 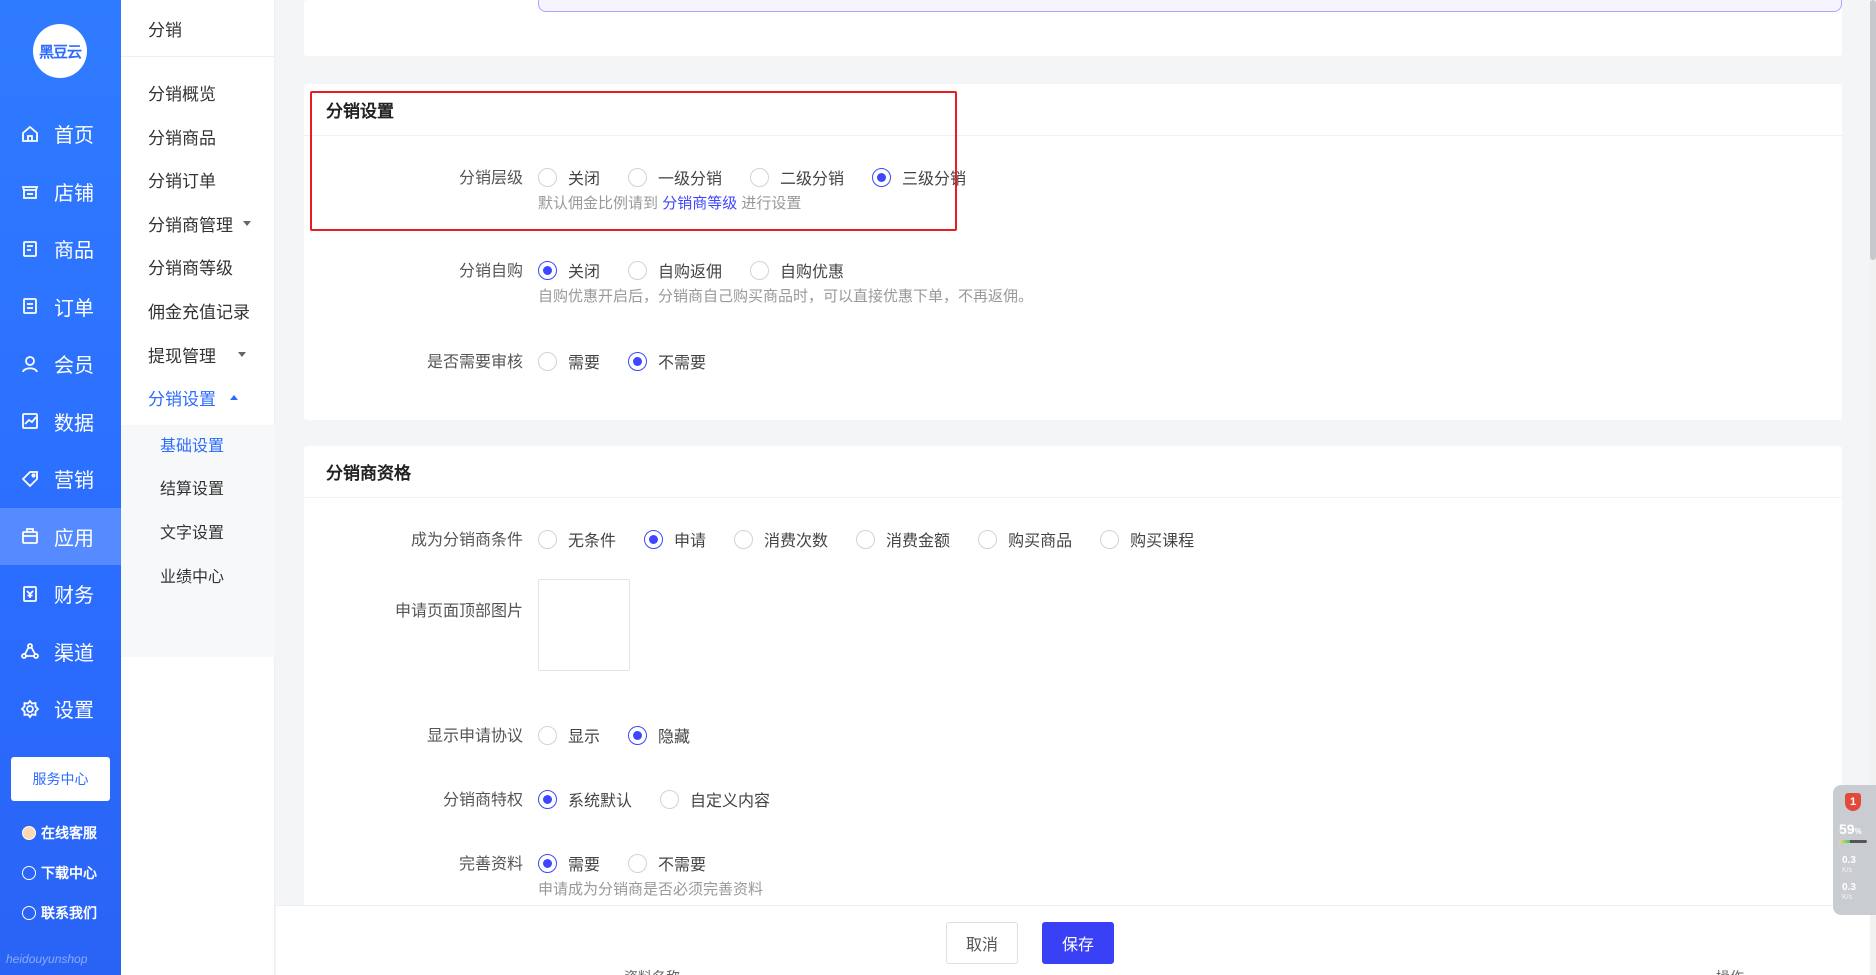 What do you see at coordinates (584, 363) in the screenshot?
I see `radio-label: 需要` at bounding box center [584, 363].